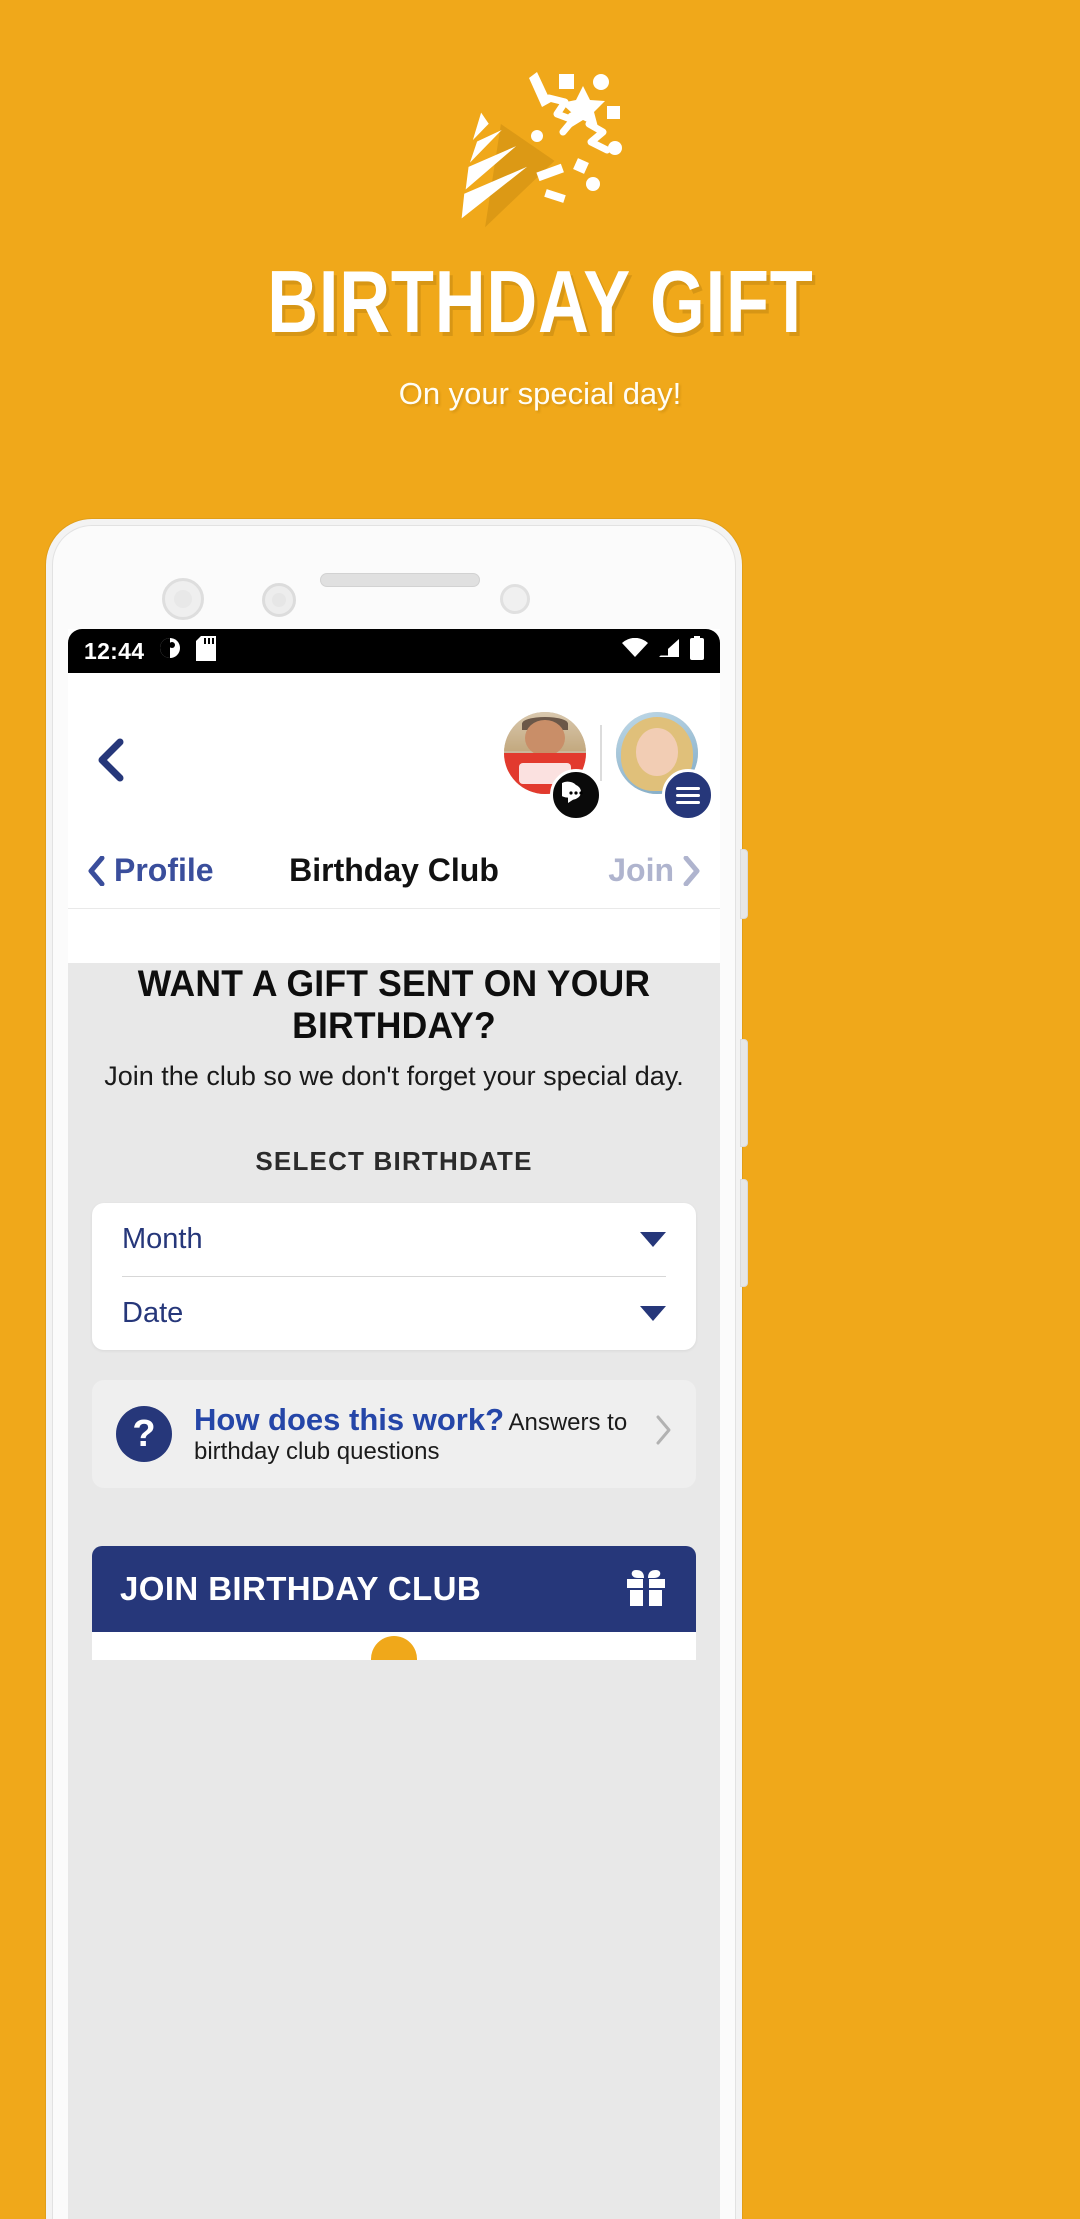 This screenshot has width=1080, height=2219. Describe the element at coordinates (394, 651) in the screenshot. I see `status-bar: 12:44` at that location.